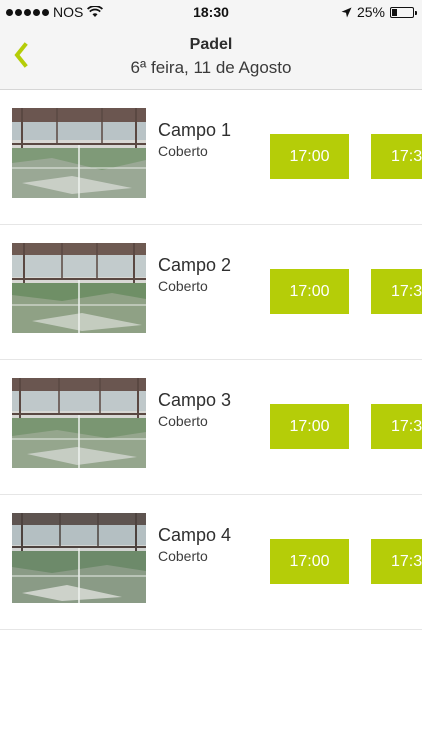 This screenshot has width=422, height=750. I want to click on navigation-bar: Padel 6ª feira, 11 de Agosto, so click(211, 57).